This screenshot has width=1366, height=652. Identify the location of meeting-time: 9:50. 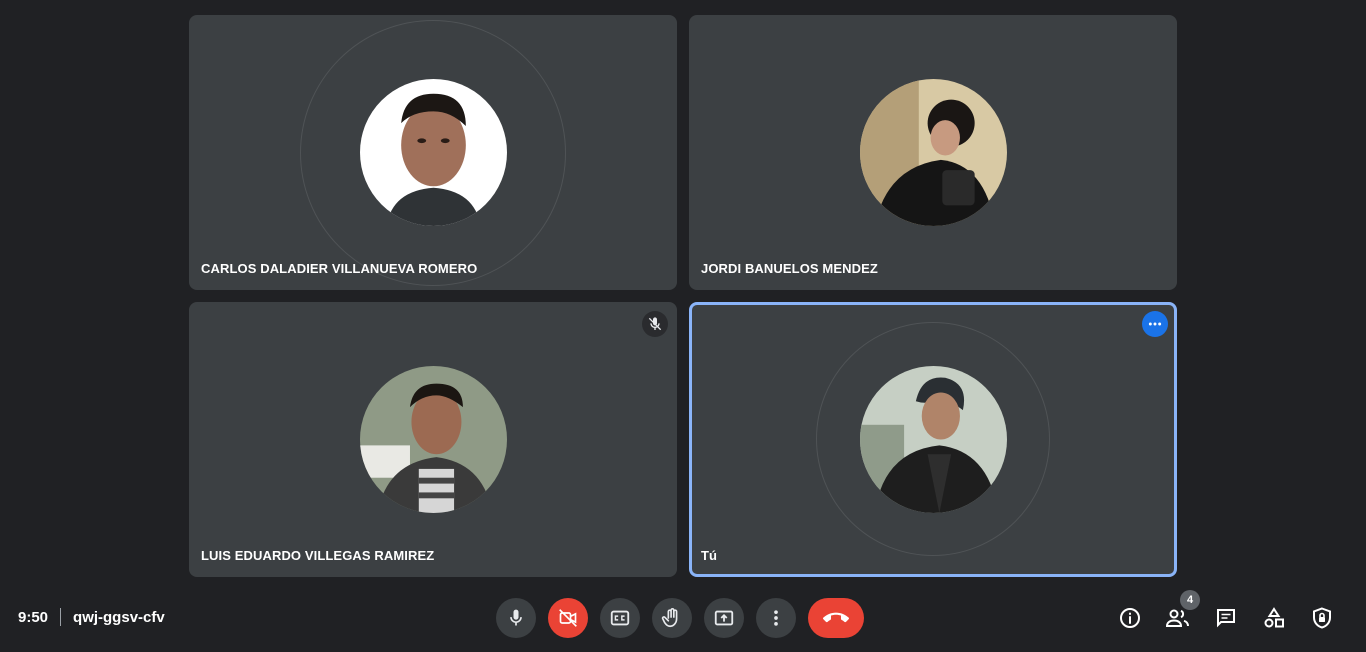
(33, 617).